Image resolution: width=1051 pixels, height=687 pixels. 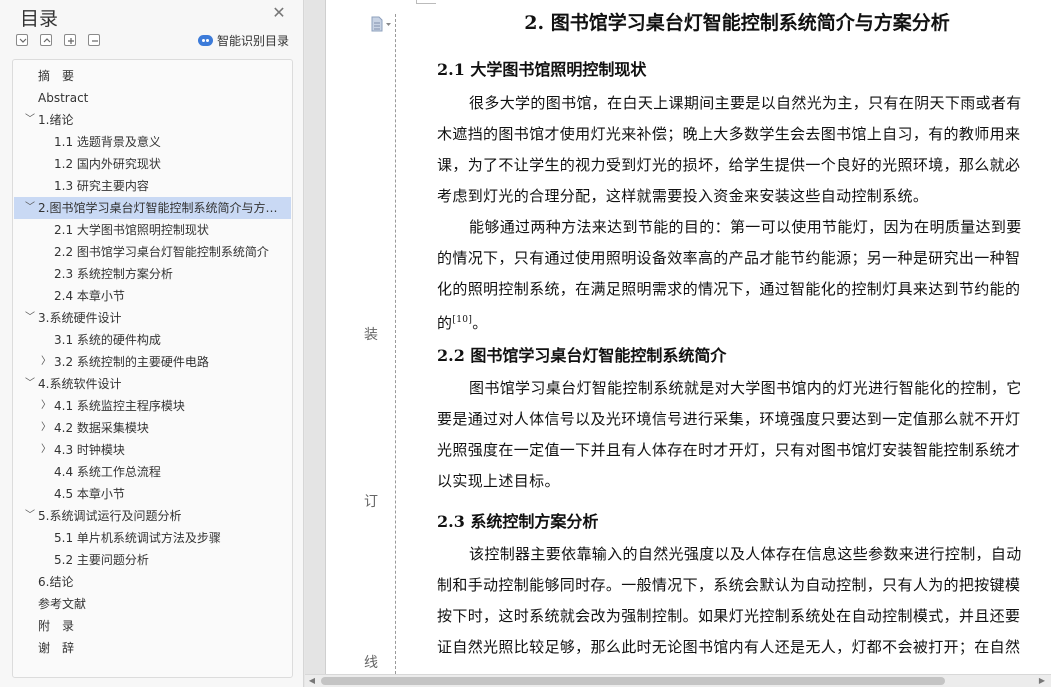 I want to click on toc-item-label: 5.1 单片机系统调试方法及步骤, so click(x=137, y=538).